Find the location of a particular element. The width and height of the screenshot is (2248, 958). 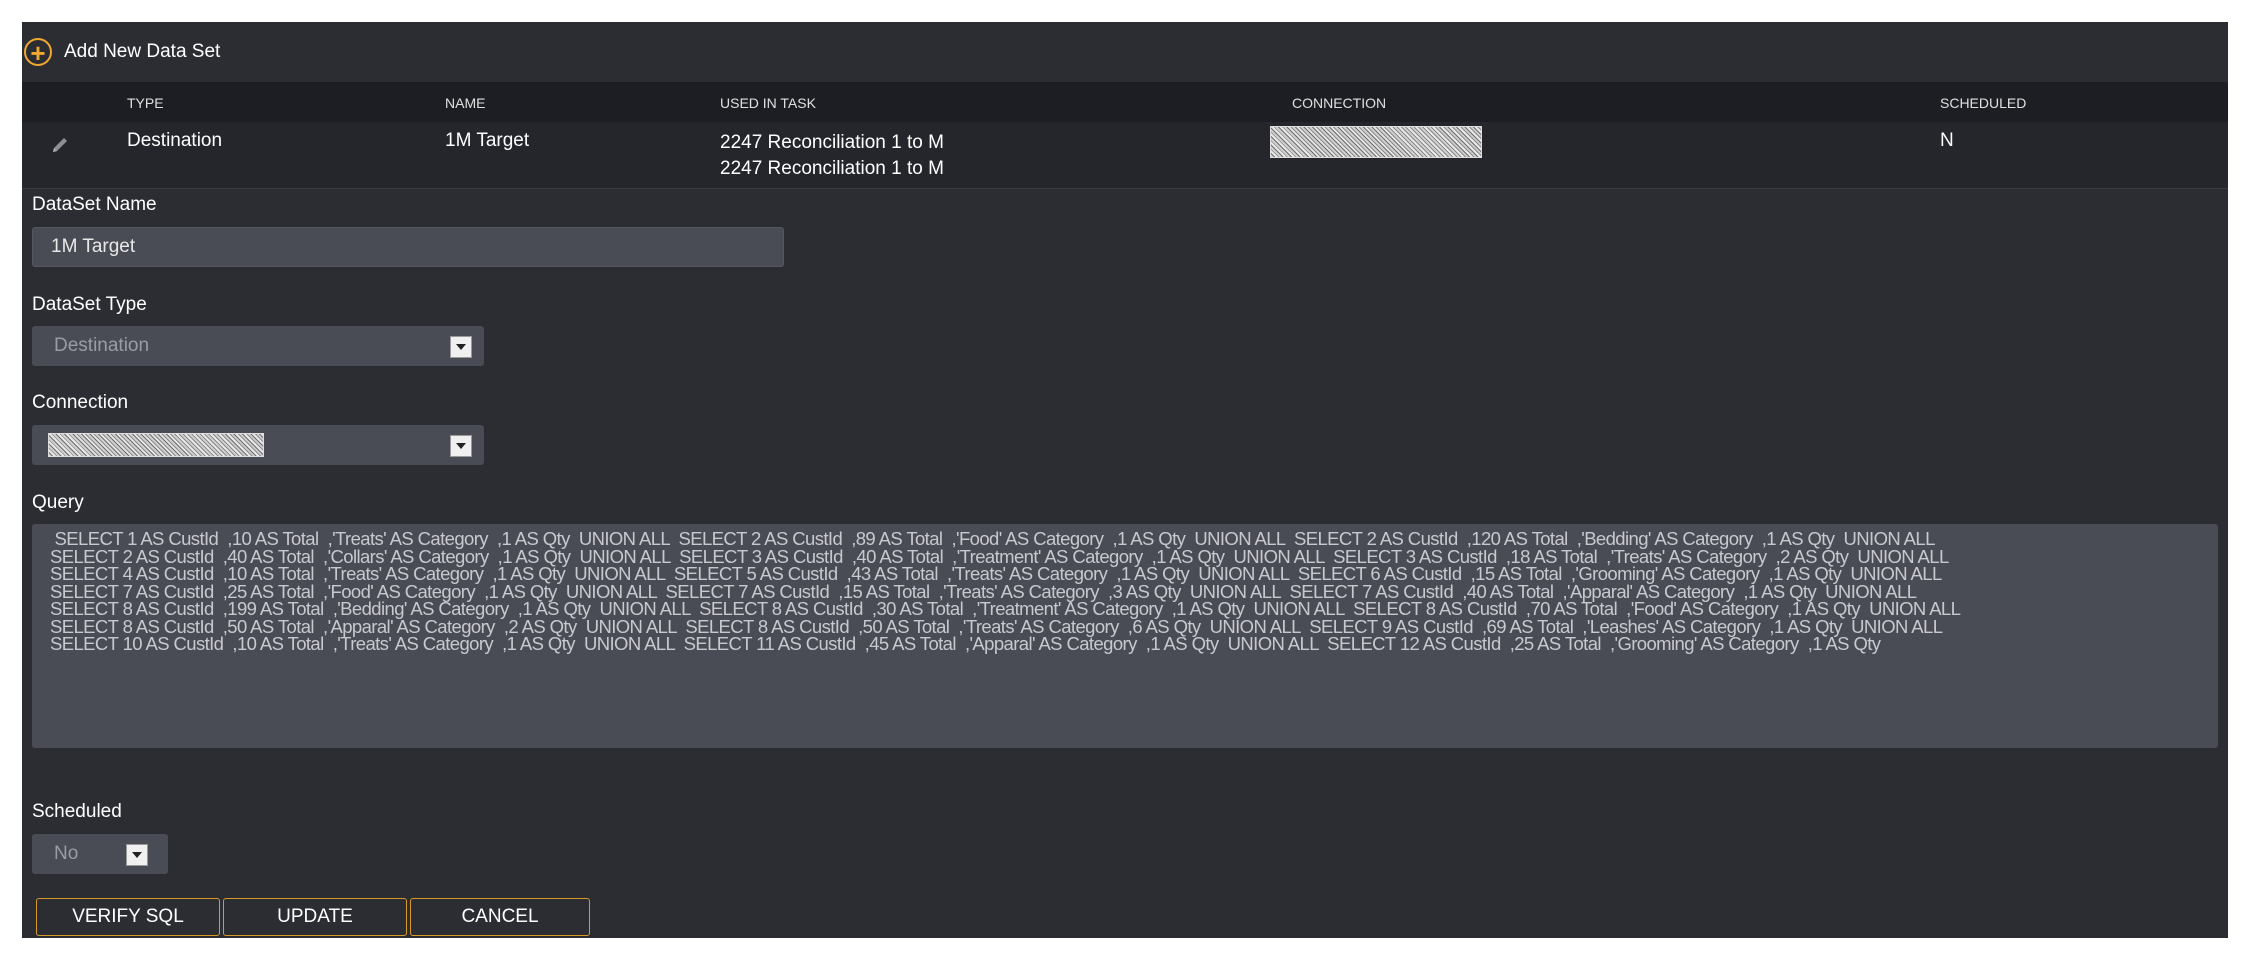

dataset-type-select: Destination is located at coordinates (258, 346).